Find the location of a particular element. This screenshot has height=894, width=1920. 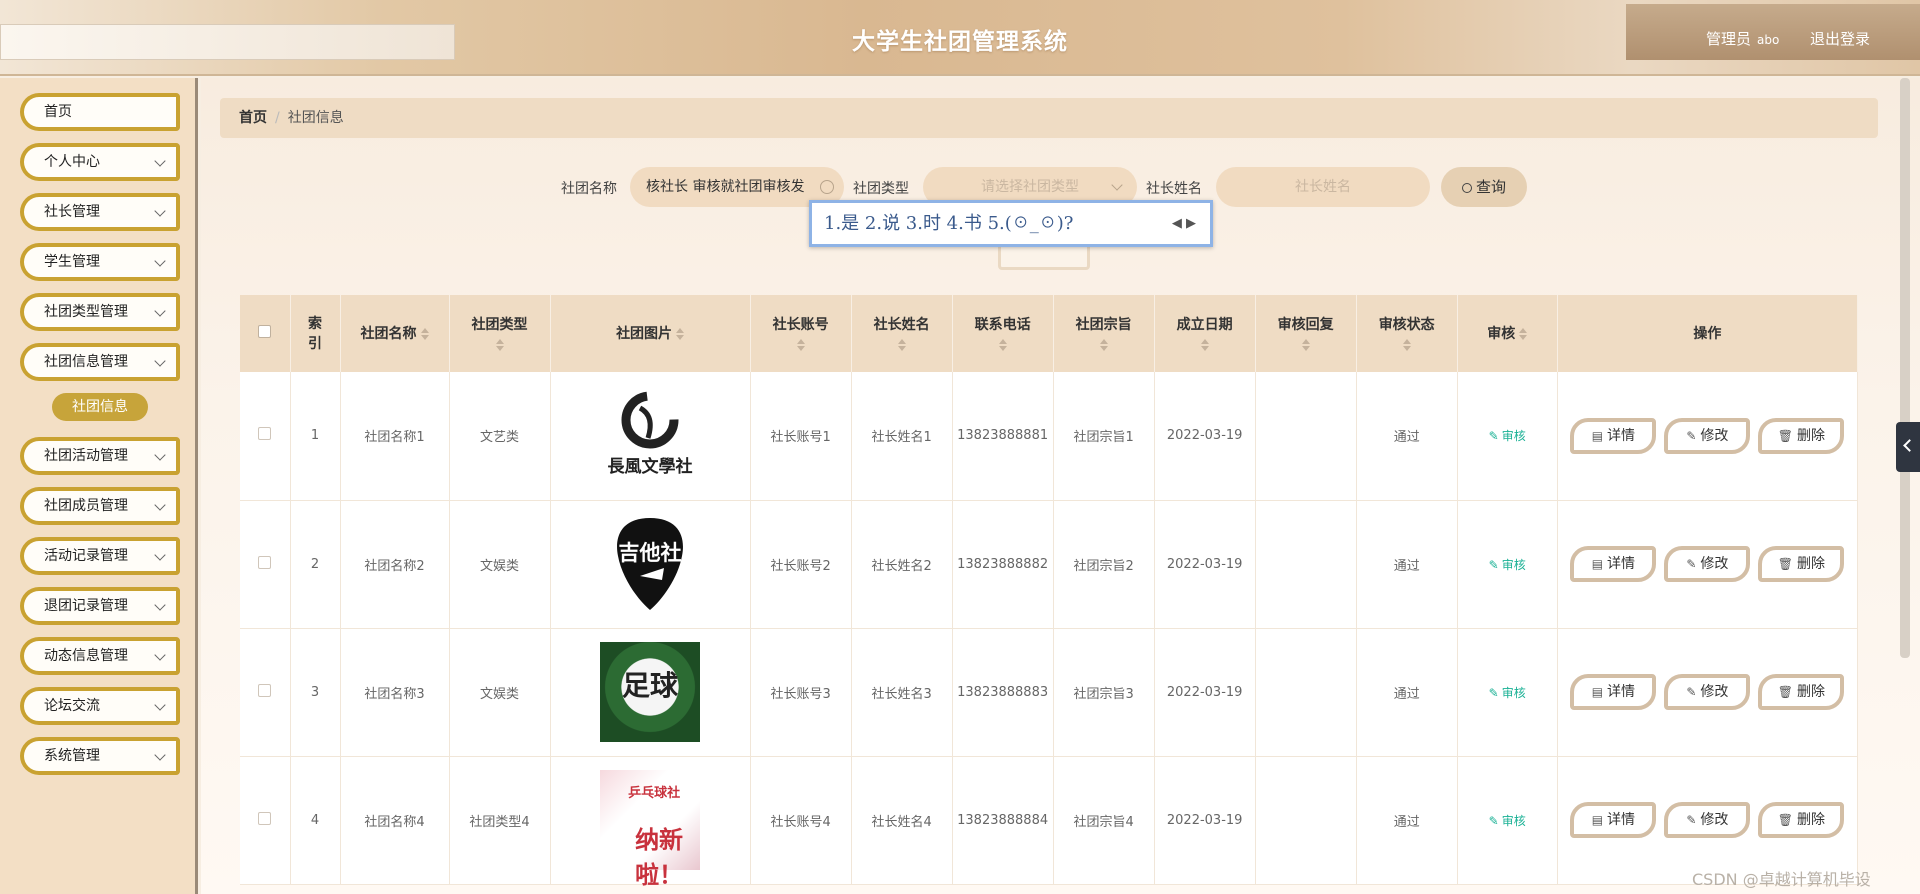

col-header-account: 社长账号 is located at coordinates (801, 333).